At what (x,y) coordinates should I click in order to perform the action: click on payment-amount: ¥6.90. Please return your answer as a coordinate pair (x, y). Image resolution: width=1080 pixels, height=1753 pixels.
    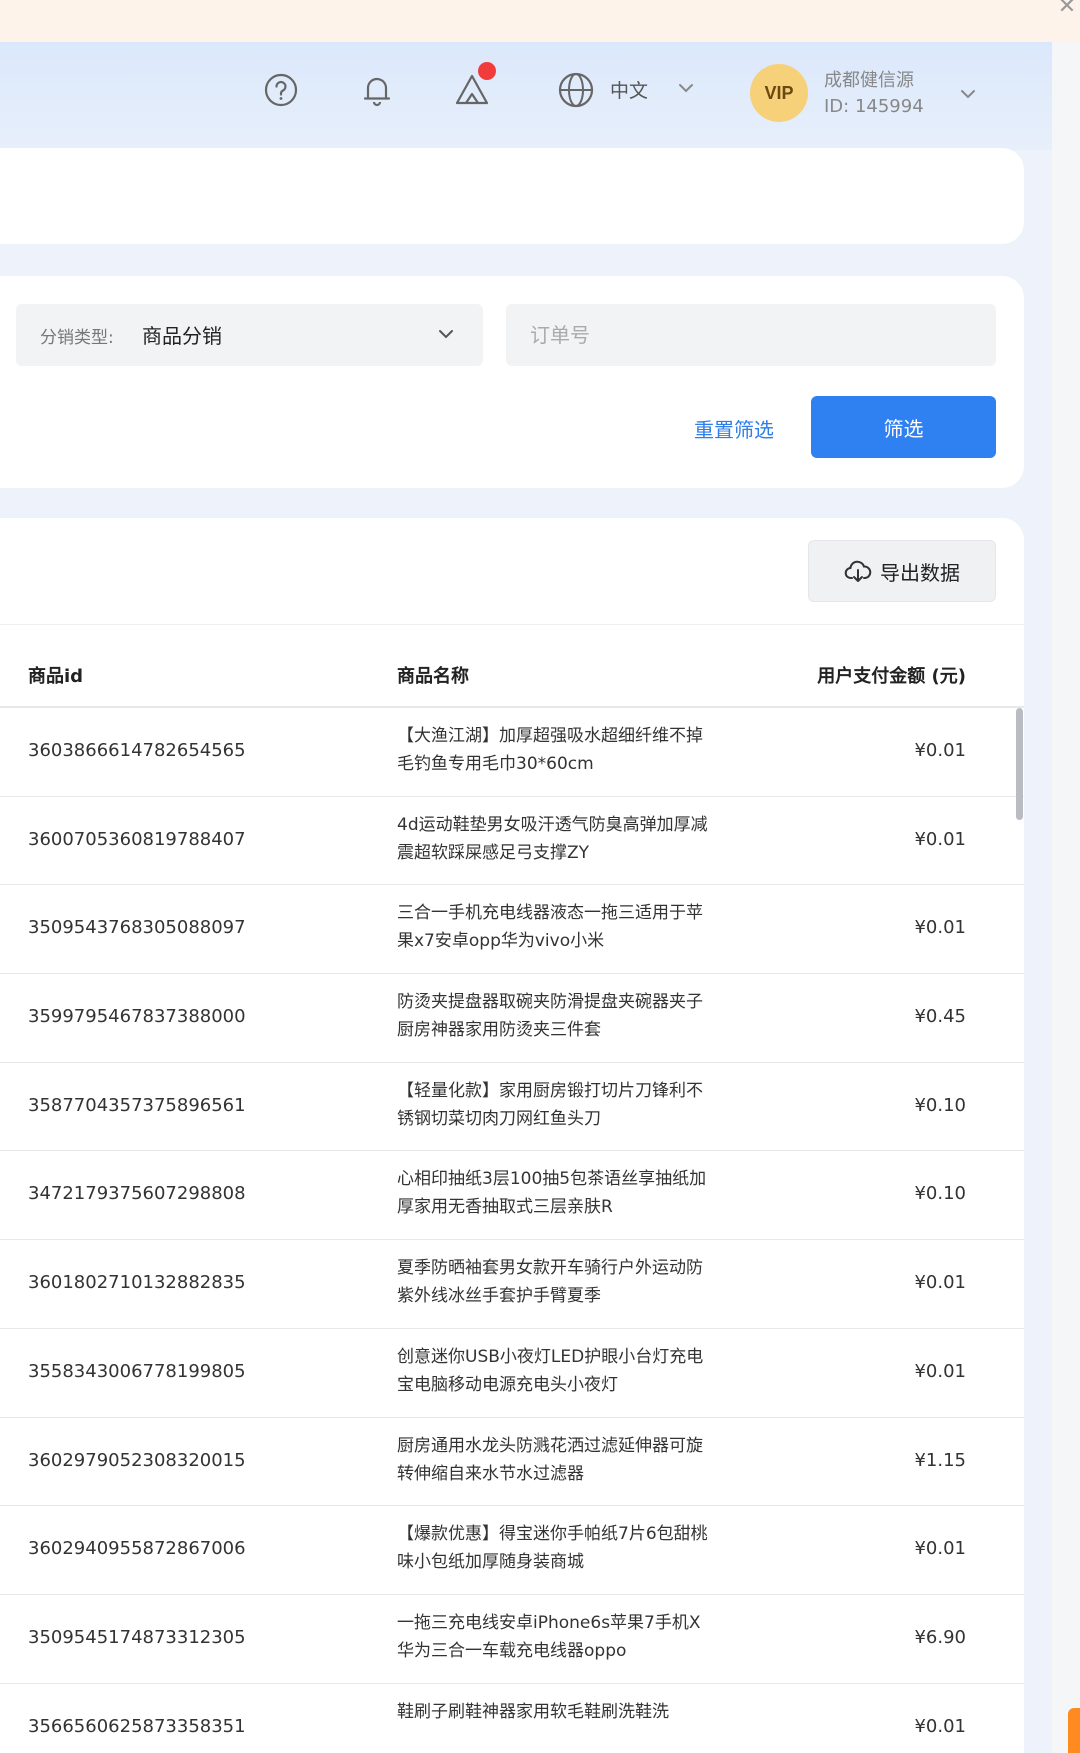
    Looking at the image, I should click on (940, 1637).